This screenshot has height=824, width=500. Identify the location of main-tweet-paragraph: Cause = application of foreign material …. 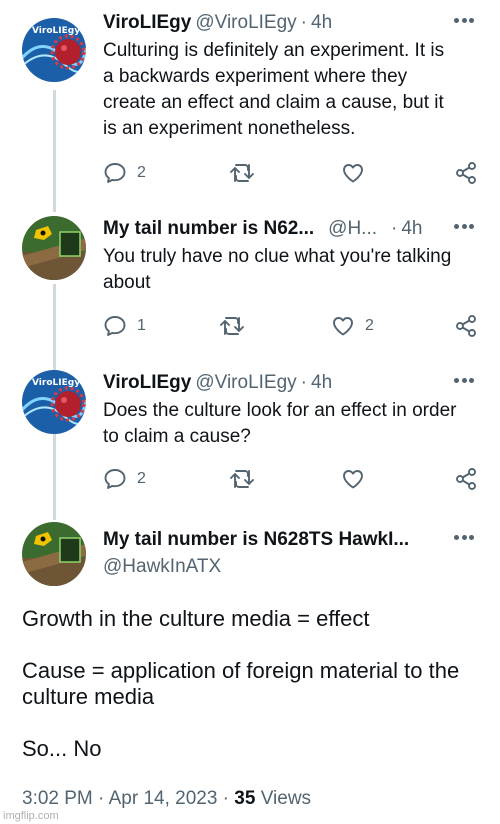
(241, 683).